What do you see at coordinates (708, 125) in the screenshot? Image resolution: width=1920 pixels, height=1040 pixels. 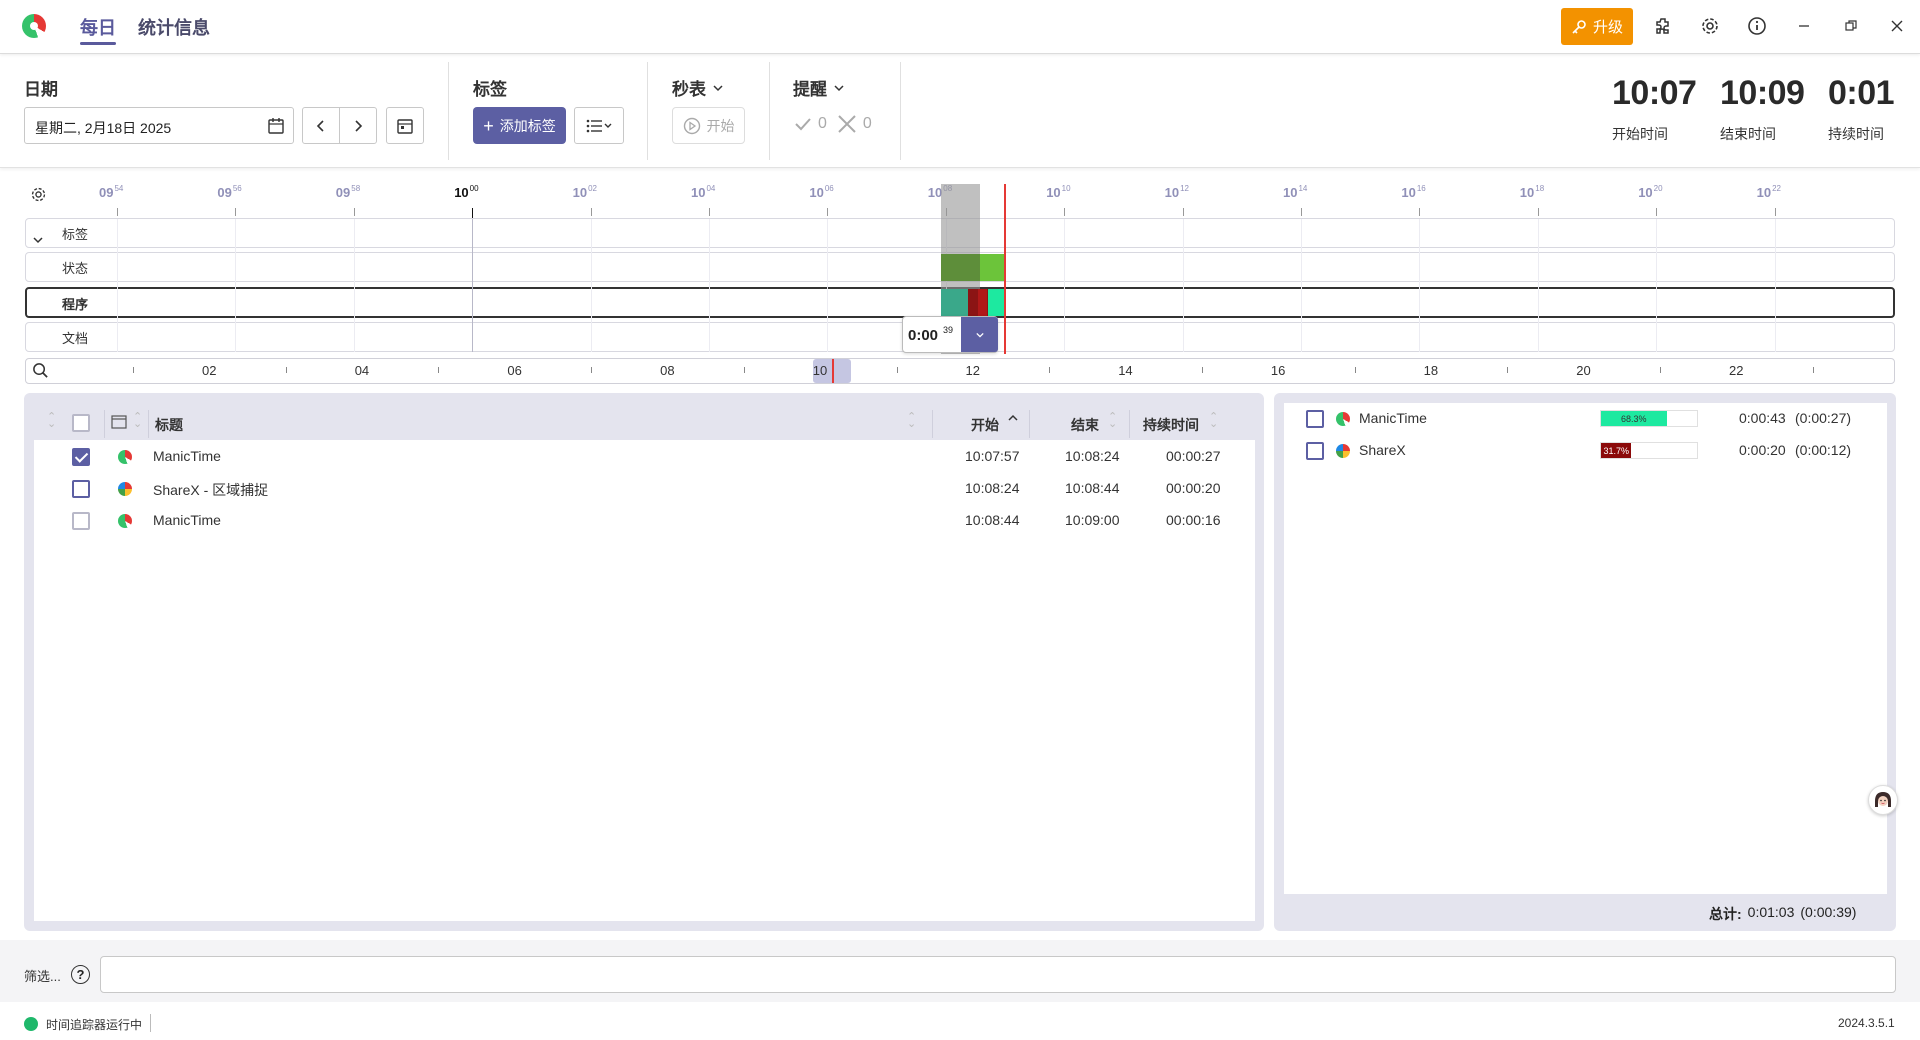 I see `stopwatch-start-button: 开始` at bounding box center [708, 125].